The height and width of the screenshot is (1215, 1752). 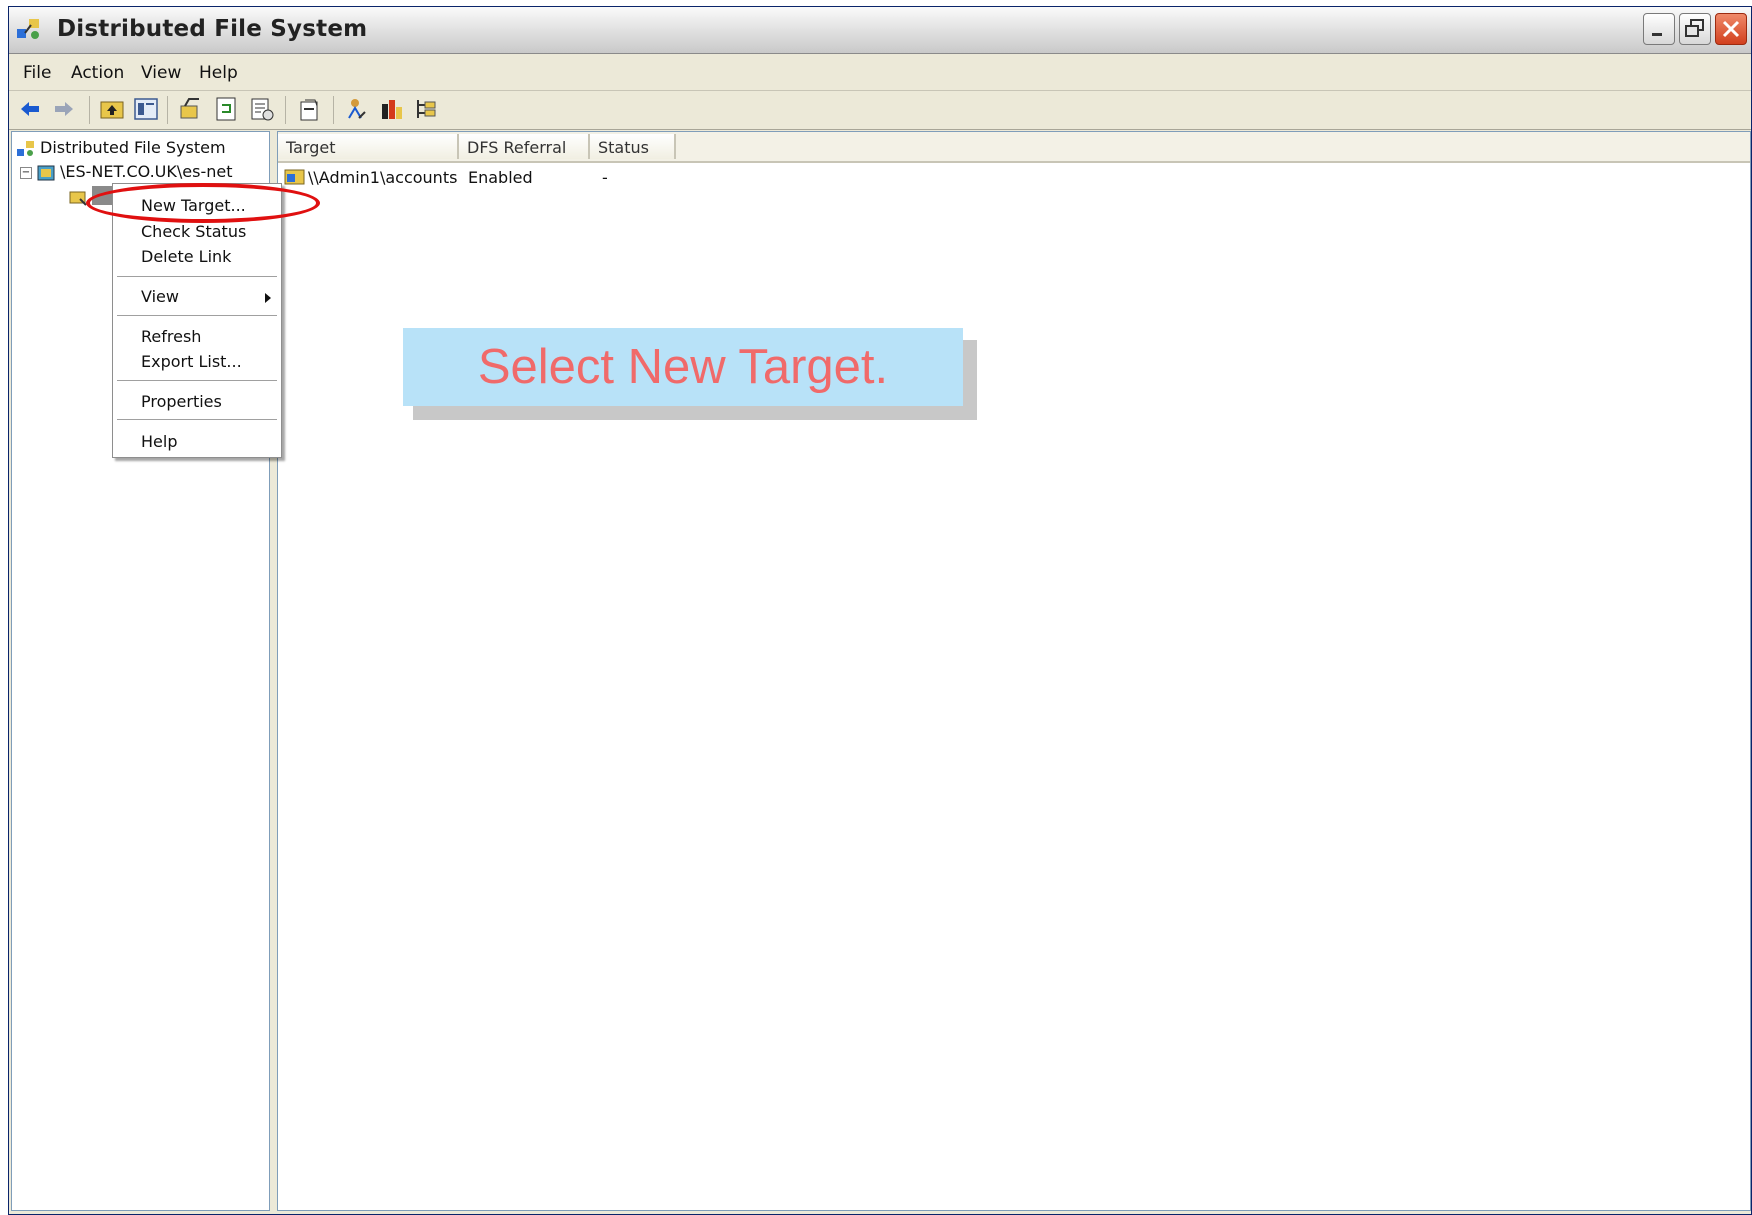 I want to click on users-icon, so click(x=358, y=109).